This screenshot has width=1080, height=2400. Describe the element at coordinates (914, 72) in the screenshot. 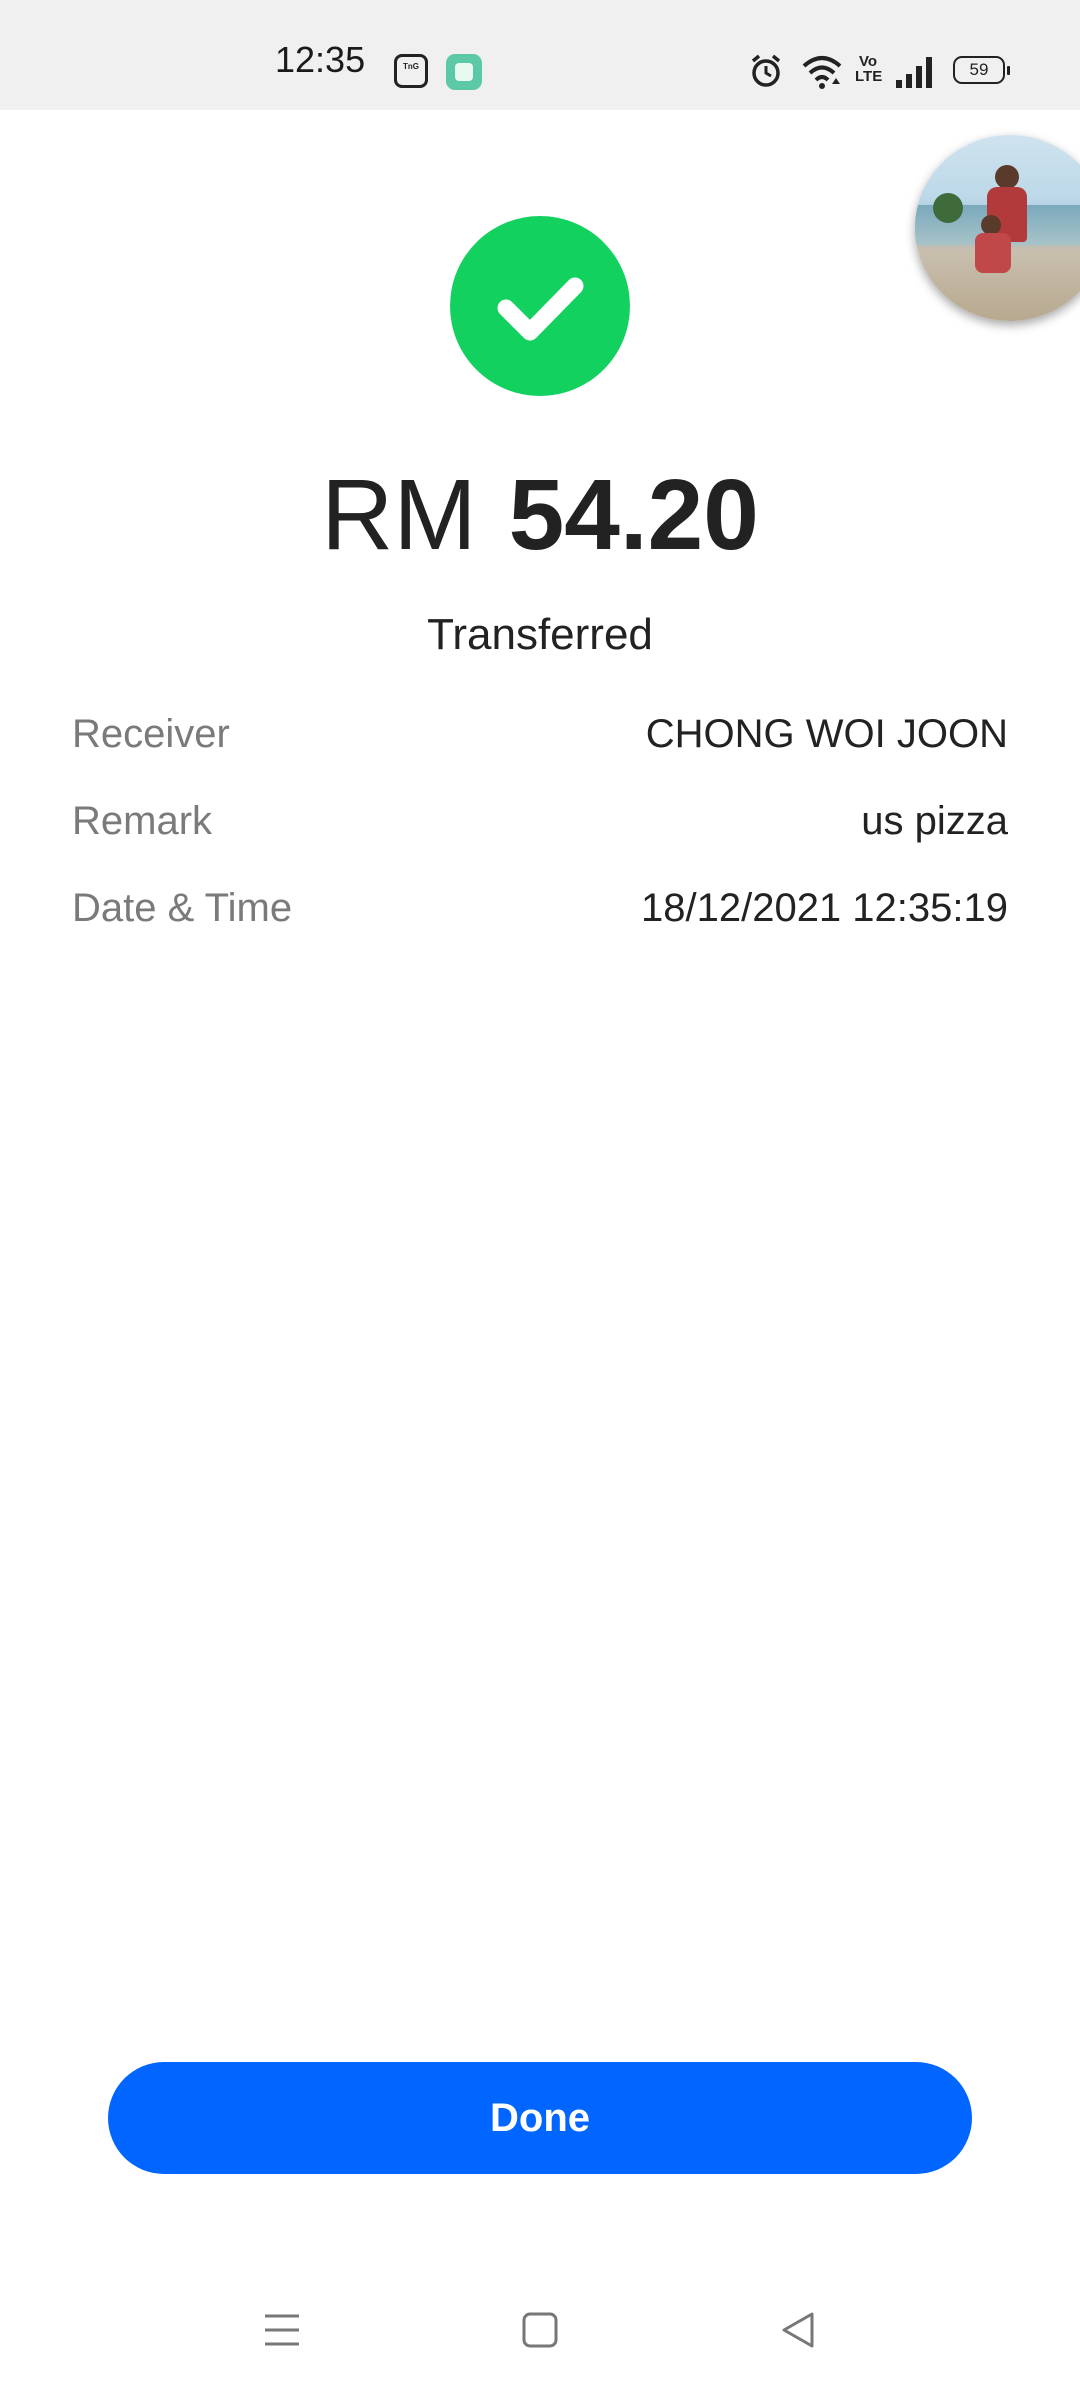

I see `signal-icon` at that location.